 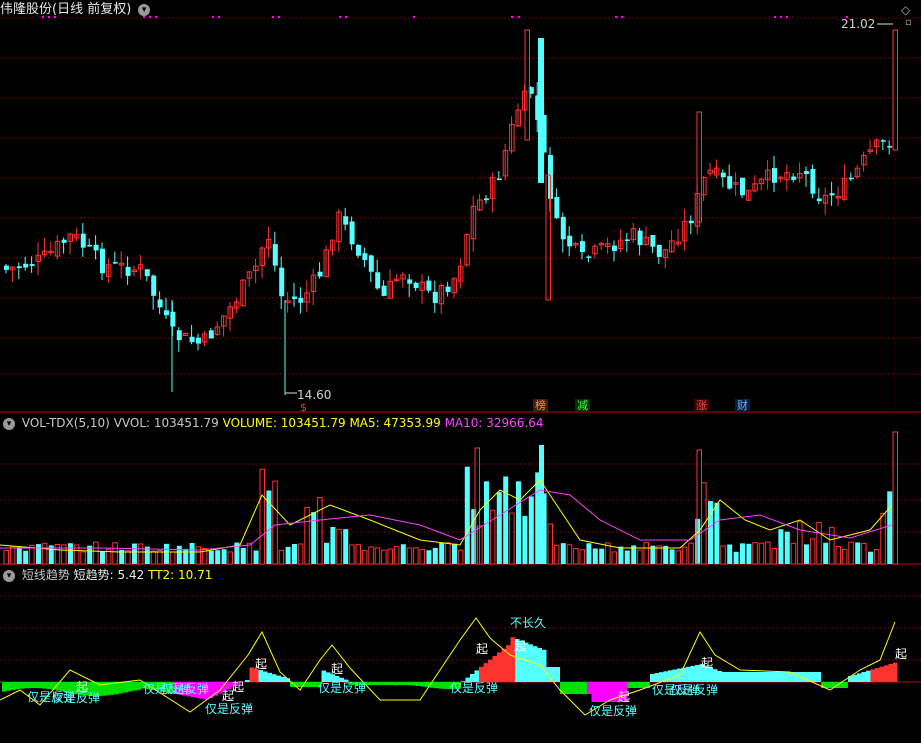 I want to click on trend-label-rise-6: 起, so click(x=482, y=649).